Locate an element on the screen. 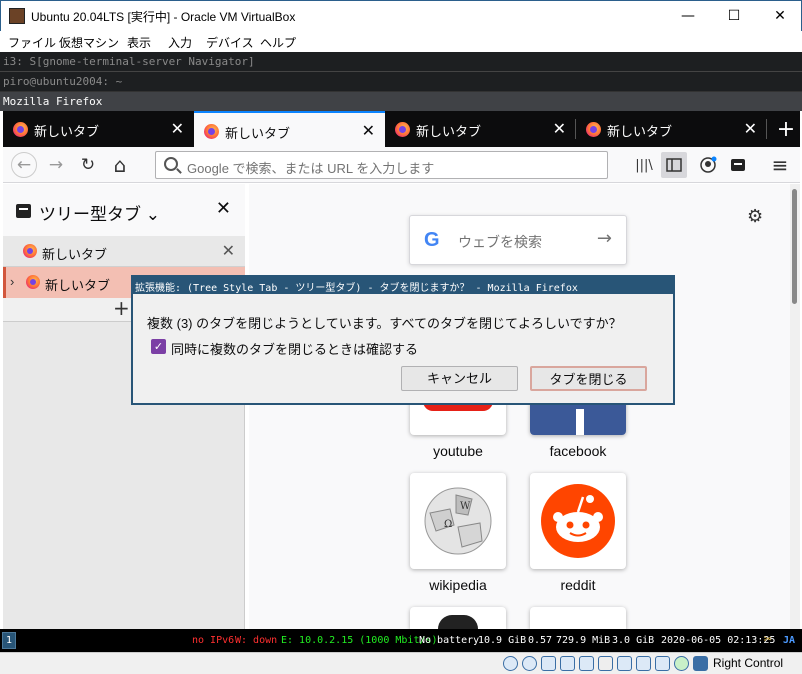 The image size is (802, 674). wikipedia-icon: Ω W is located at coordinates (458, 521).